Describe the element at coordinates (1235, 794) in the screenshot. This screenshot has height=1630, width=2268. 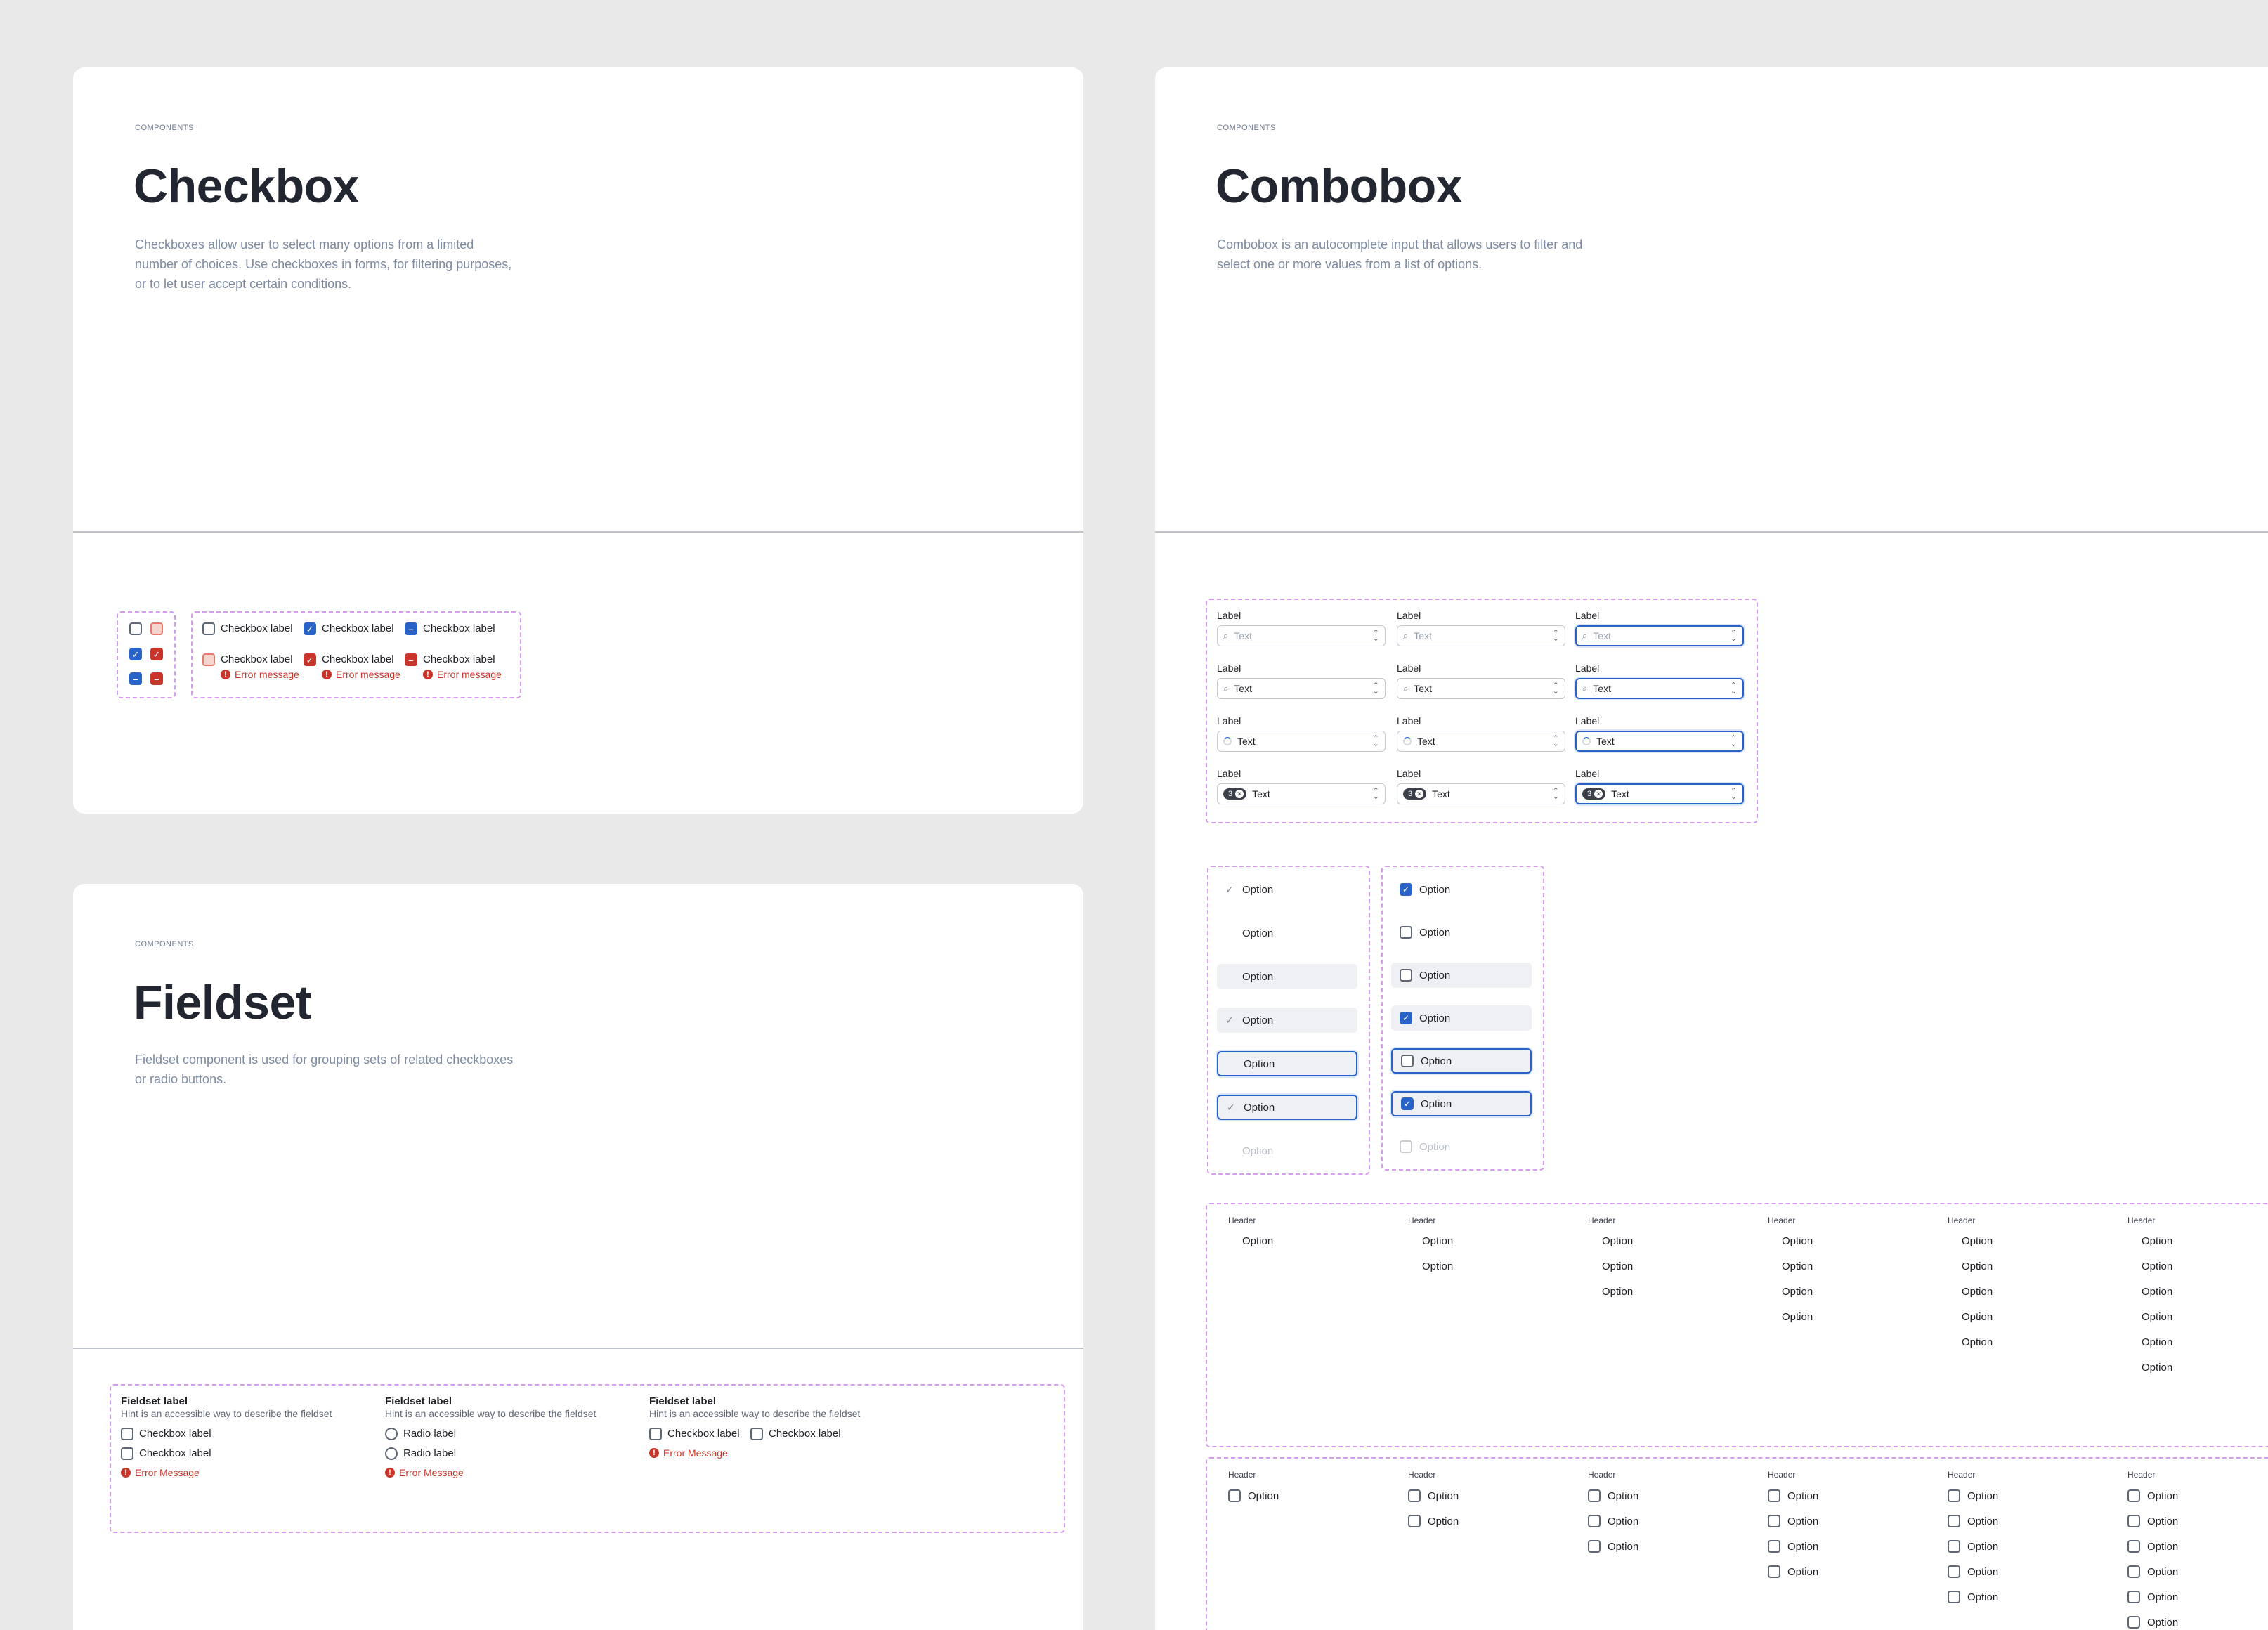
I see `selected-count-badge: 3 ✕` at that location.